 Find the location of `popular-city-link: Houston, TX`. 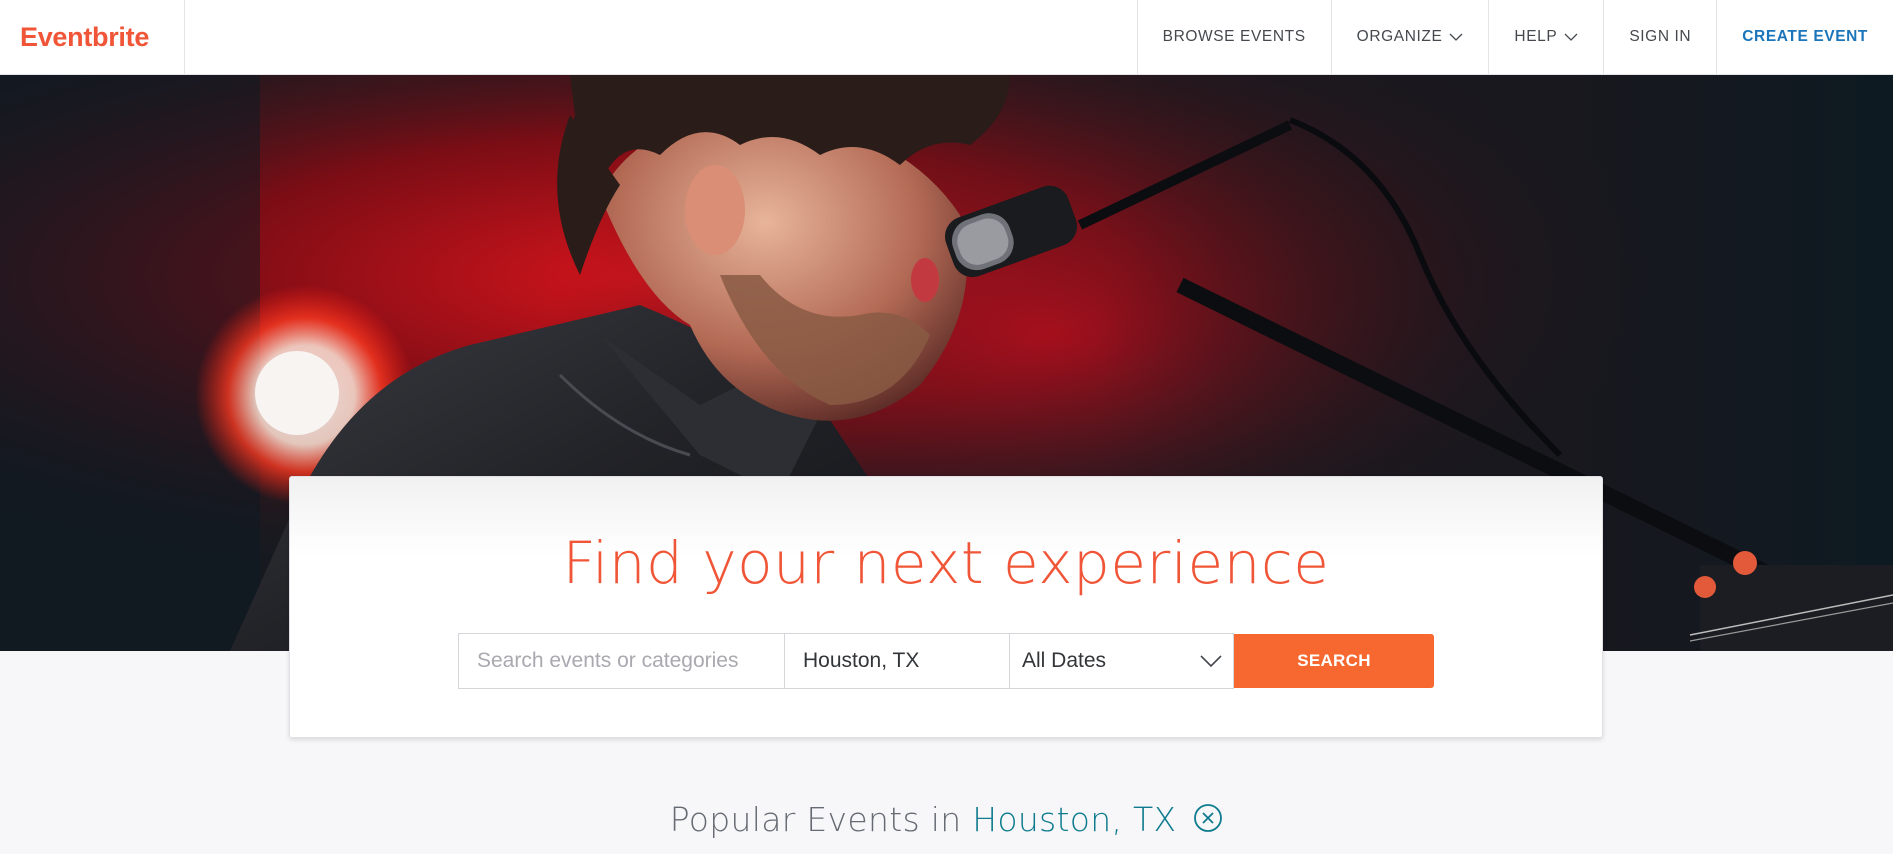

popular-city-link: Houston, TX is located at coordinates (1074, 819).